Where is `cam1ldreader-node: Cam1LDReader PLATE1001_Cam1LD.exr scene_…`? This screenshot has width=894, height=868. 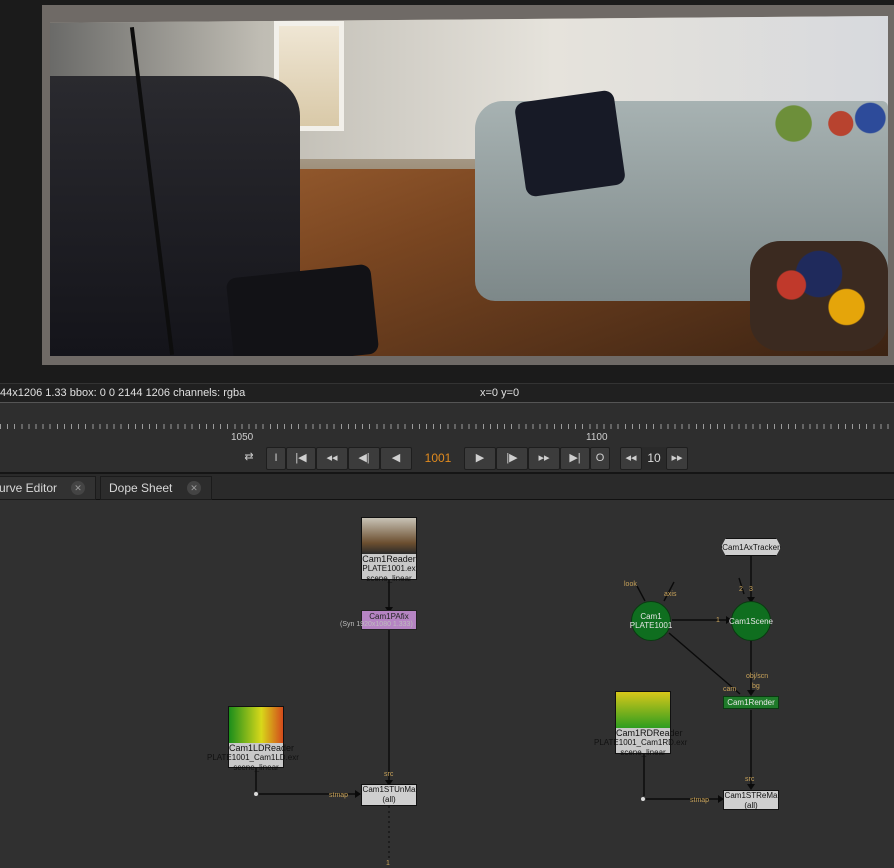 cam1ldreader-node: Cam1LDReader PLATE1001_Cam1LD.exr scene_… is located at coordinates (253, 739).